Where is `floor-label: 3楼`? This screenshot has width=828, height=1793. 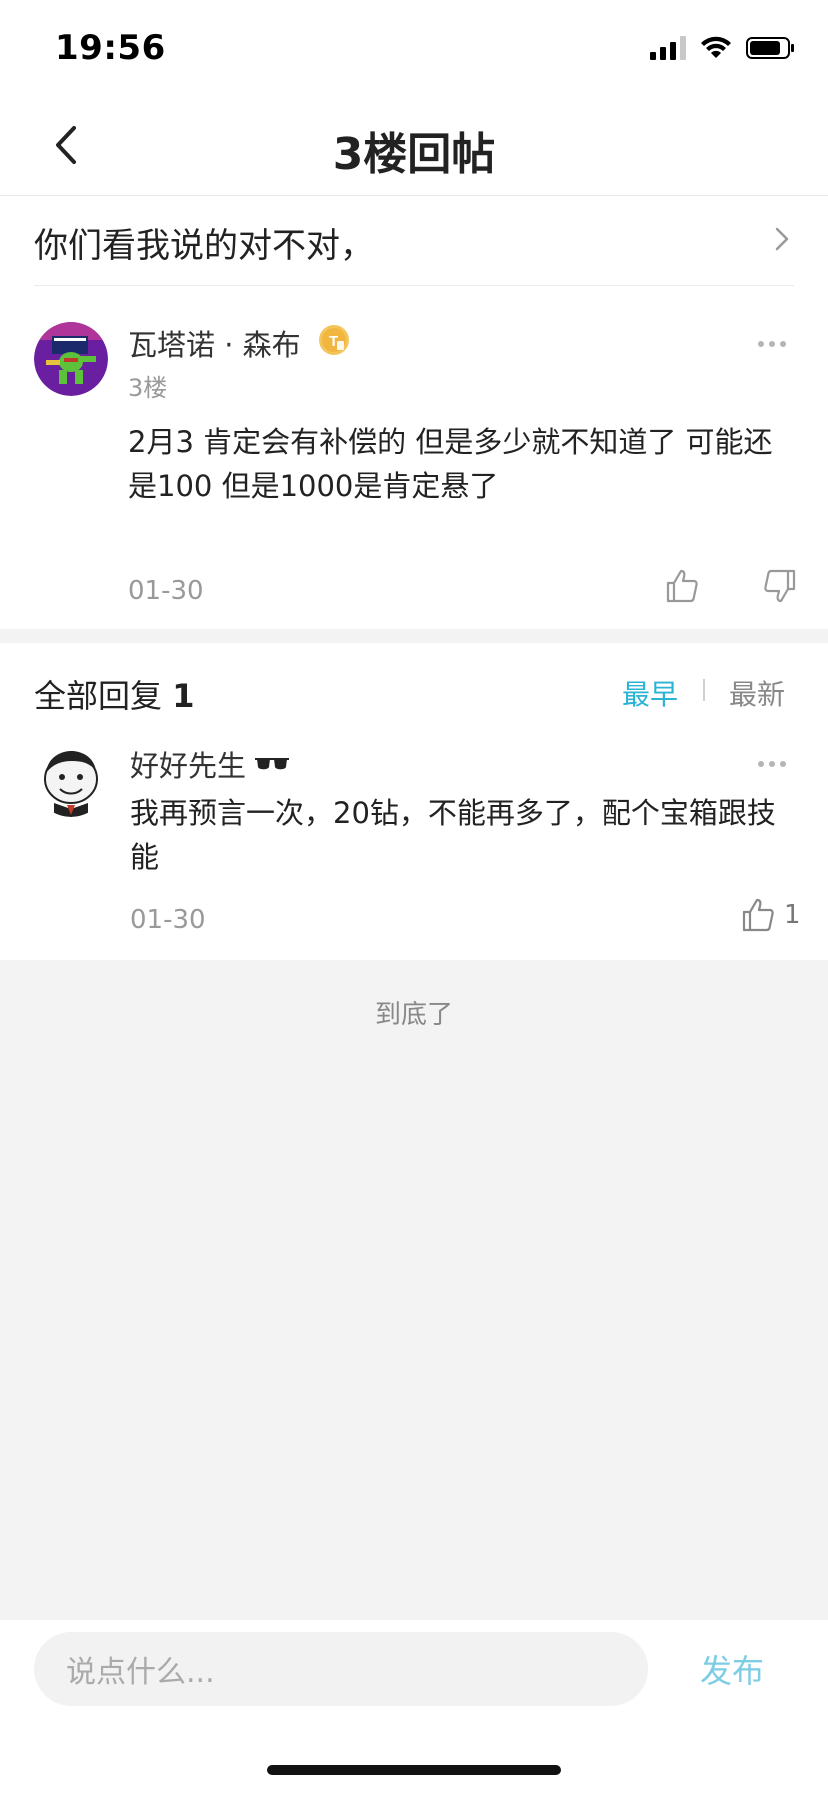
floor-label: 3楼 is located at coordinates (148, 388).